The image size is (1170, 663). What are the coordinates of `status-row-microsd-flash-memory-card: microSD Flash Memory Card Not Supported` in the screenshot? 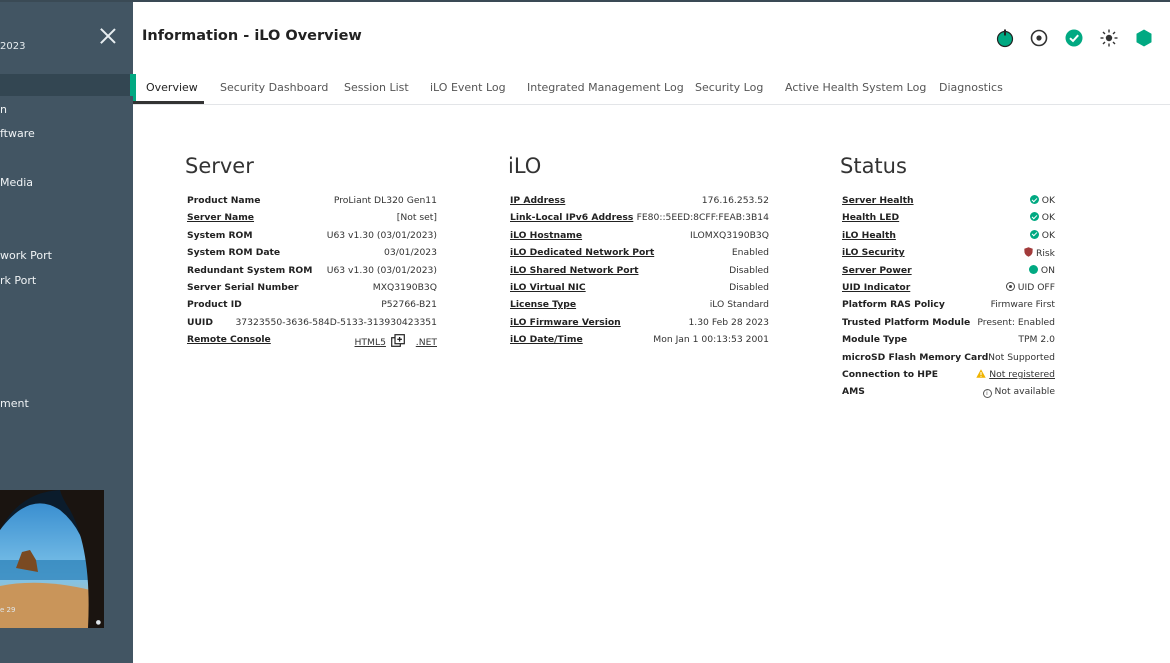 It's located at (948, 360).